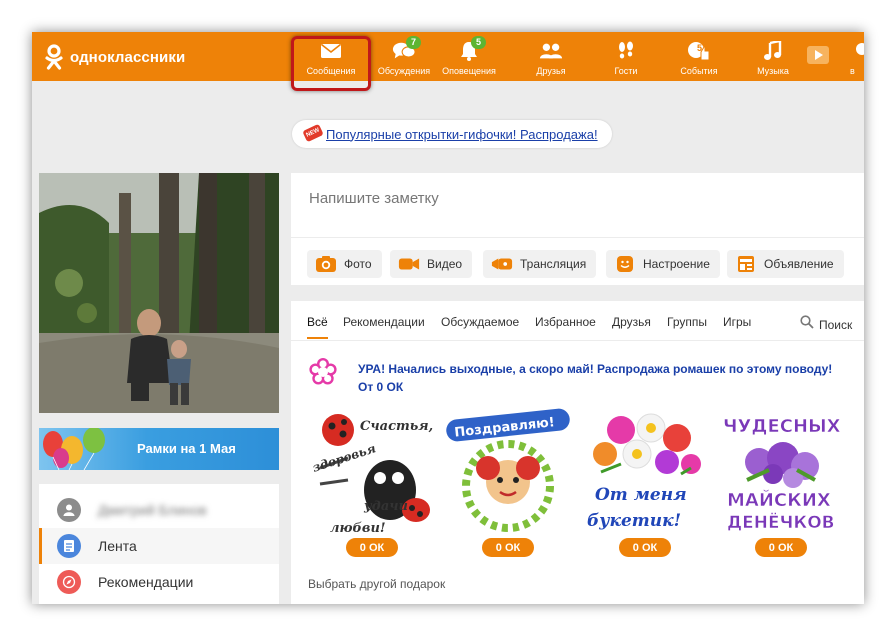 The width and height of the screenshot is (896, 637). I want to click on balloons-icon, so click(74, 449).